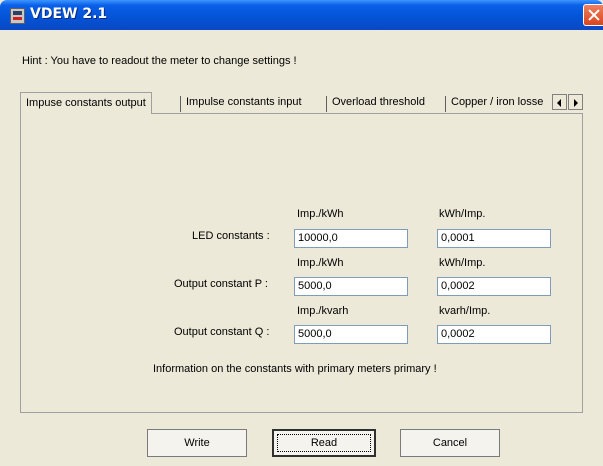 This screenshot has height=466, width=603. What do you see at coordinates (197, 443) in the screenshot?
I see `write-button: Write` at bounding box center [197, 443].